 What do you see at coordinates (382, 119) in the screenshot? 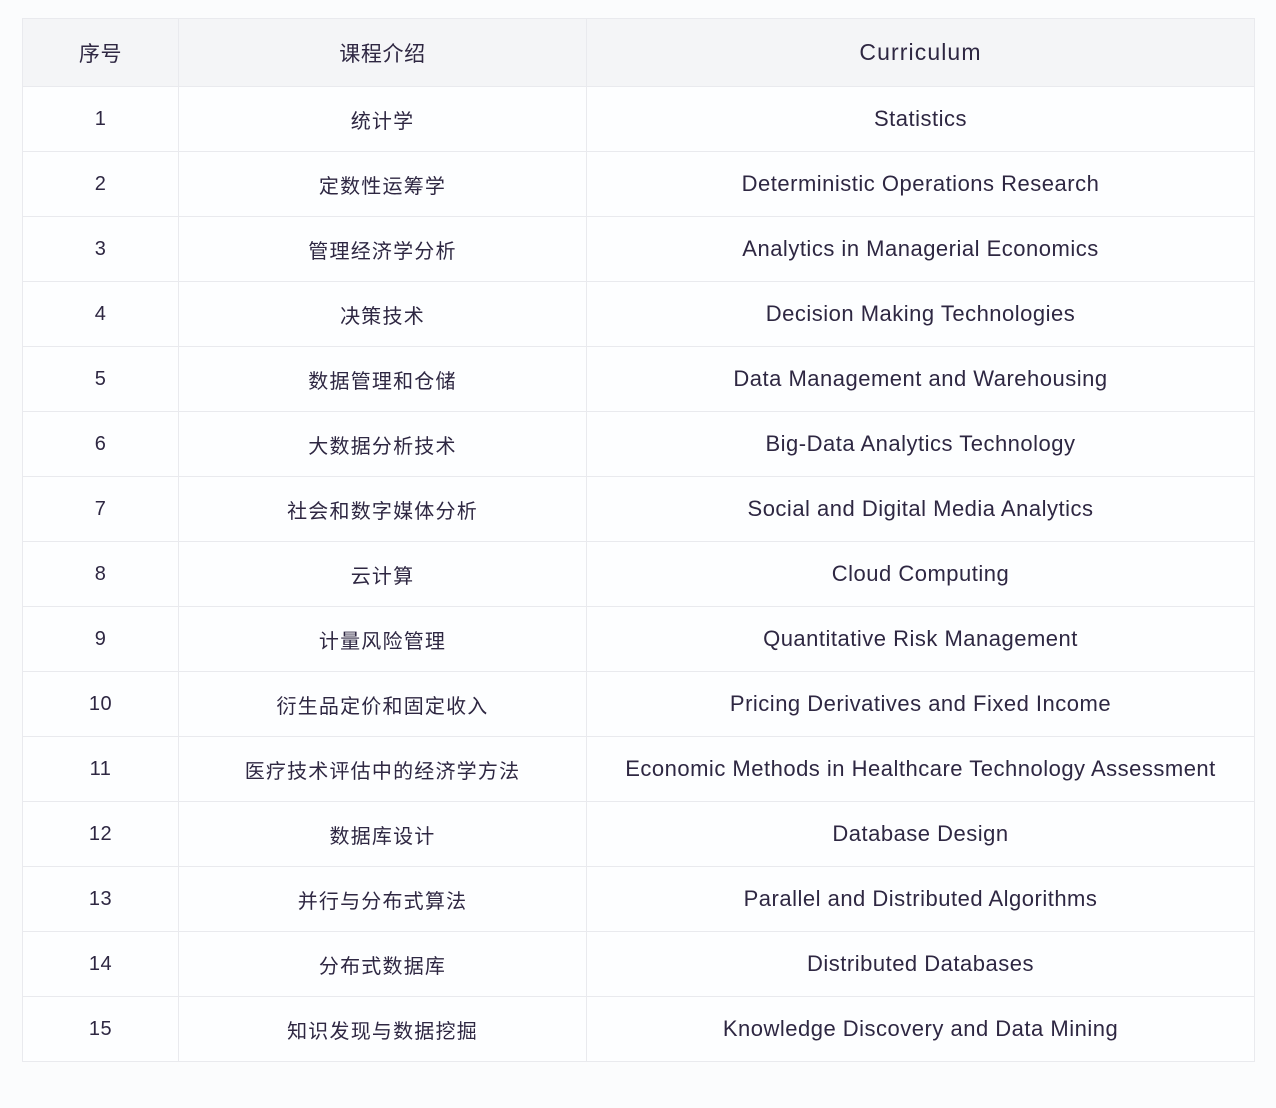
I see `cell-course-chinese: 统计学` at bounding box center [382, 119].